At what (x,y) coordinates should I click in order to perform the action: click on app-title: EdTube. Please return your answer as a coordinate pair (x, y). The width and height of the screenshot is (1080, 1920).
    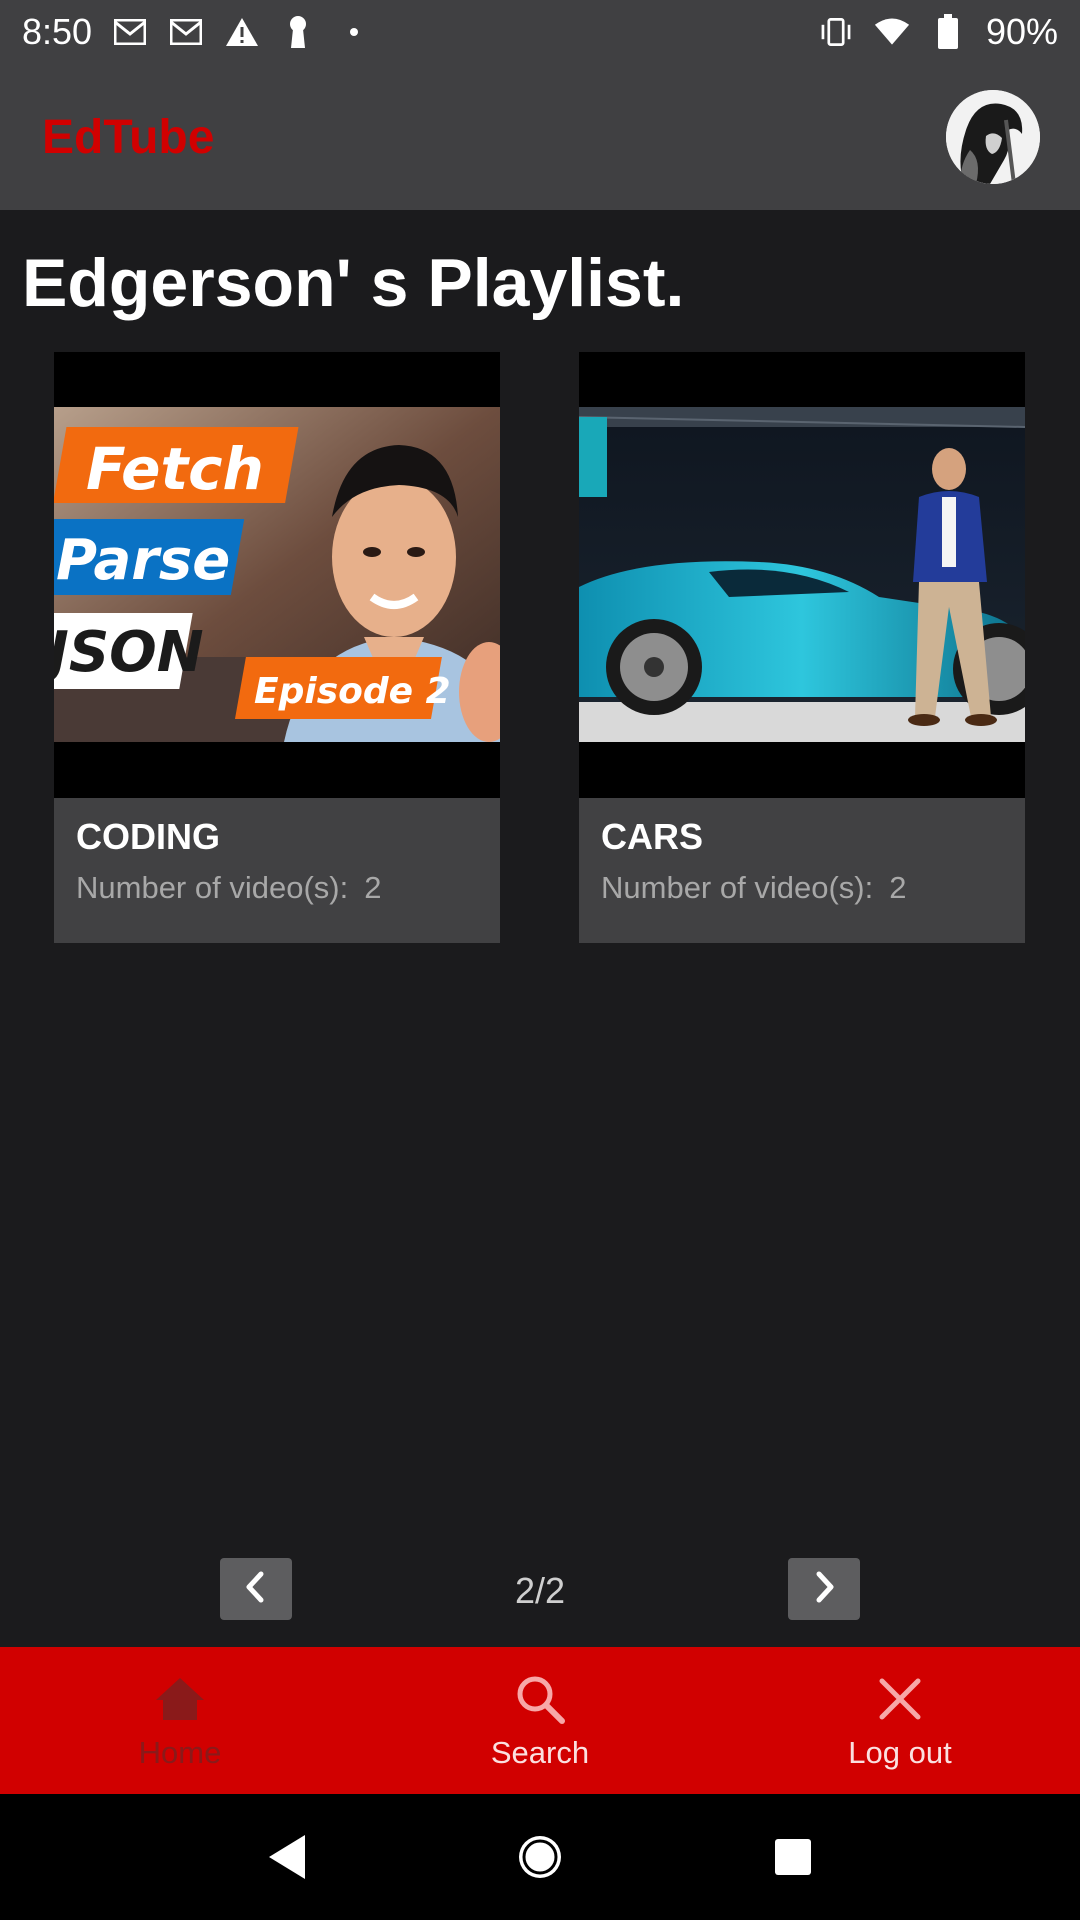
    Looking at the image, I should click on (128, 137).